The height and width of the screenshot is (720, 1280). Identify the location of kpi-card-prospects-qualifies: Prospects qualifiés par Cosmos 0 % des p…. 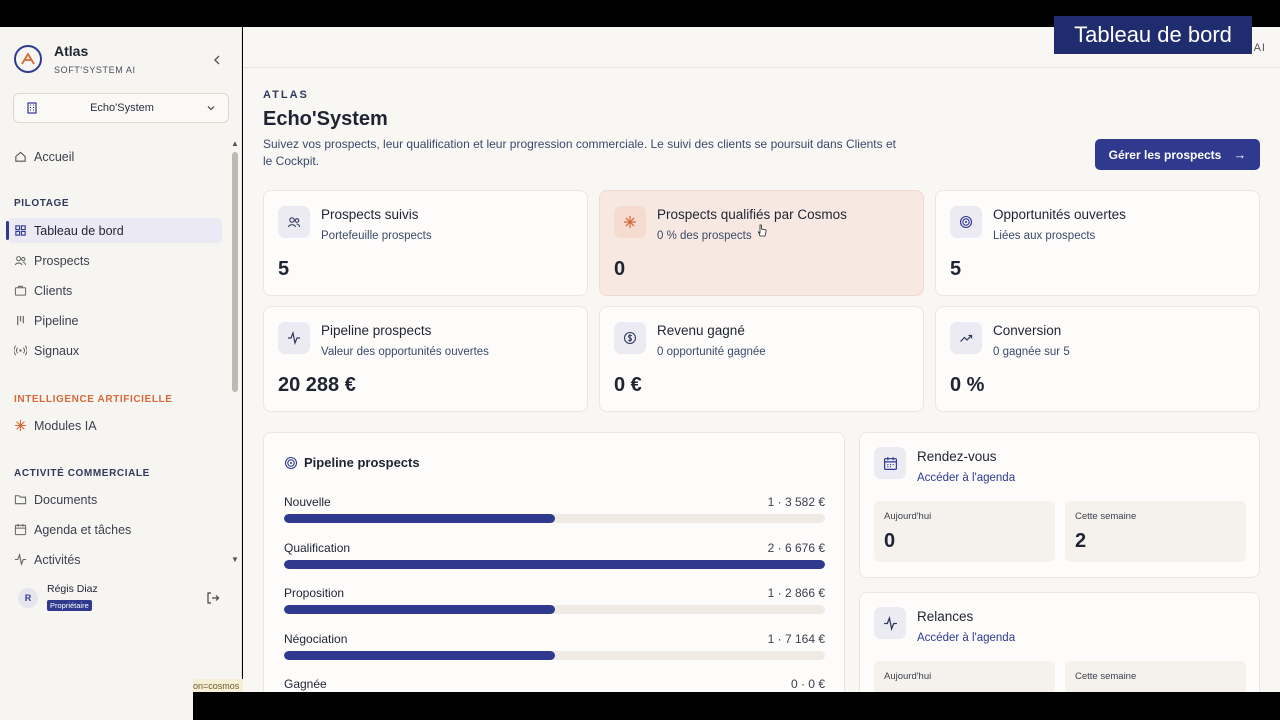
(761, 243).